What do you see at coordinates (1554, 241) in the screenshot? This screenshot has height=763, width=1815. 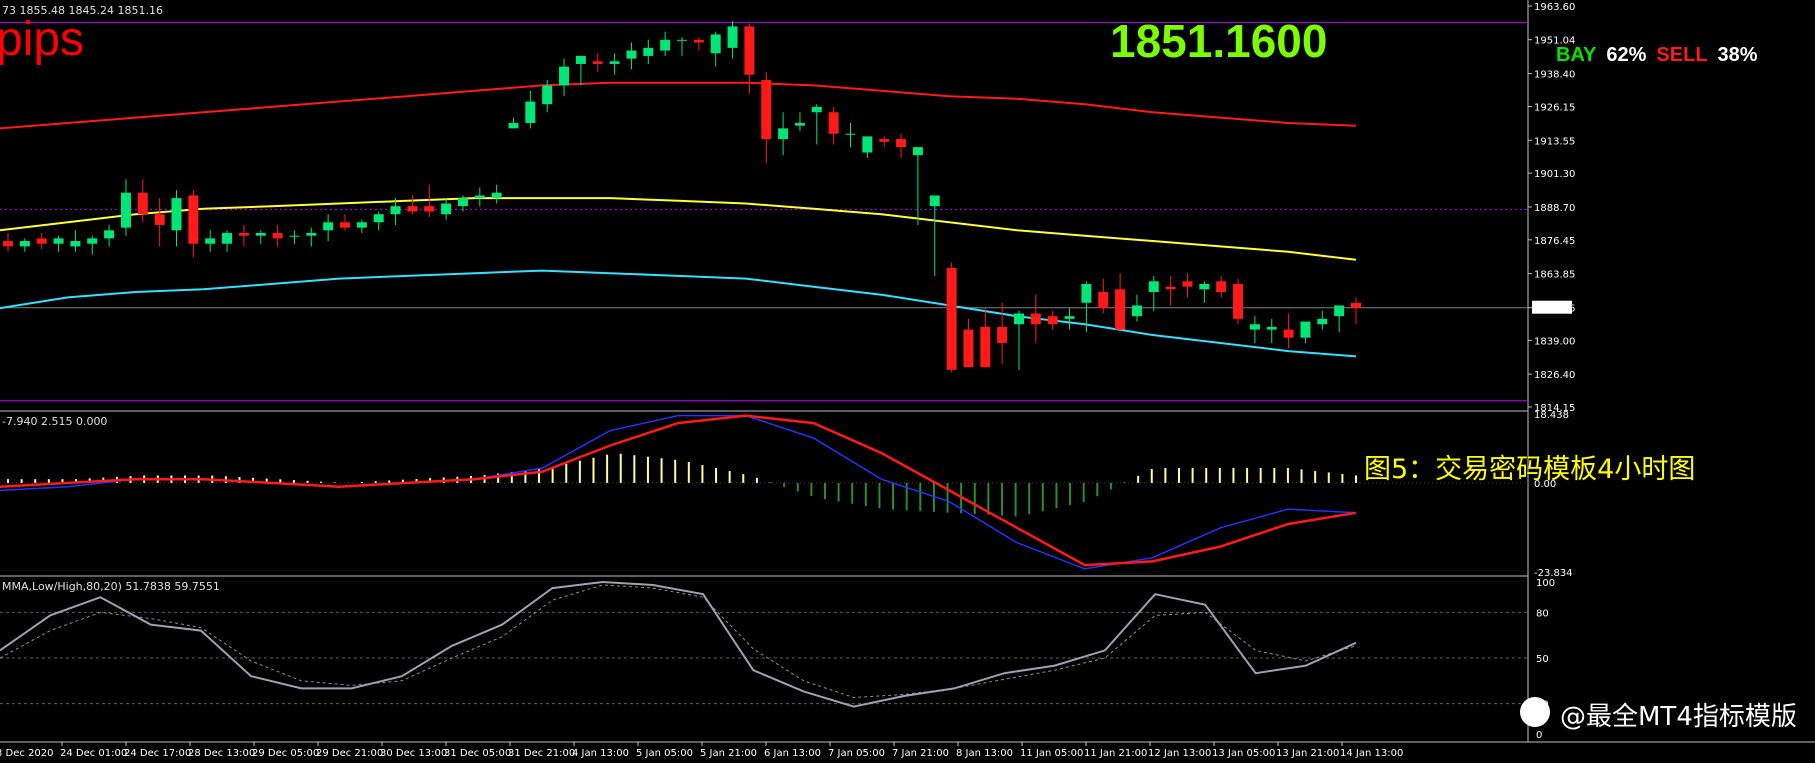 I see `price-tick-label: 1876.45` at bounding box center [1554, 241].